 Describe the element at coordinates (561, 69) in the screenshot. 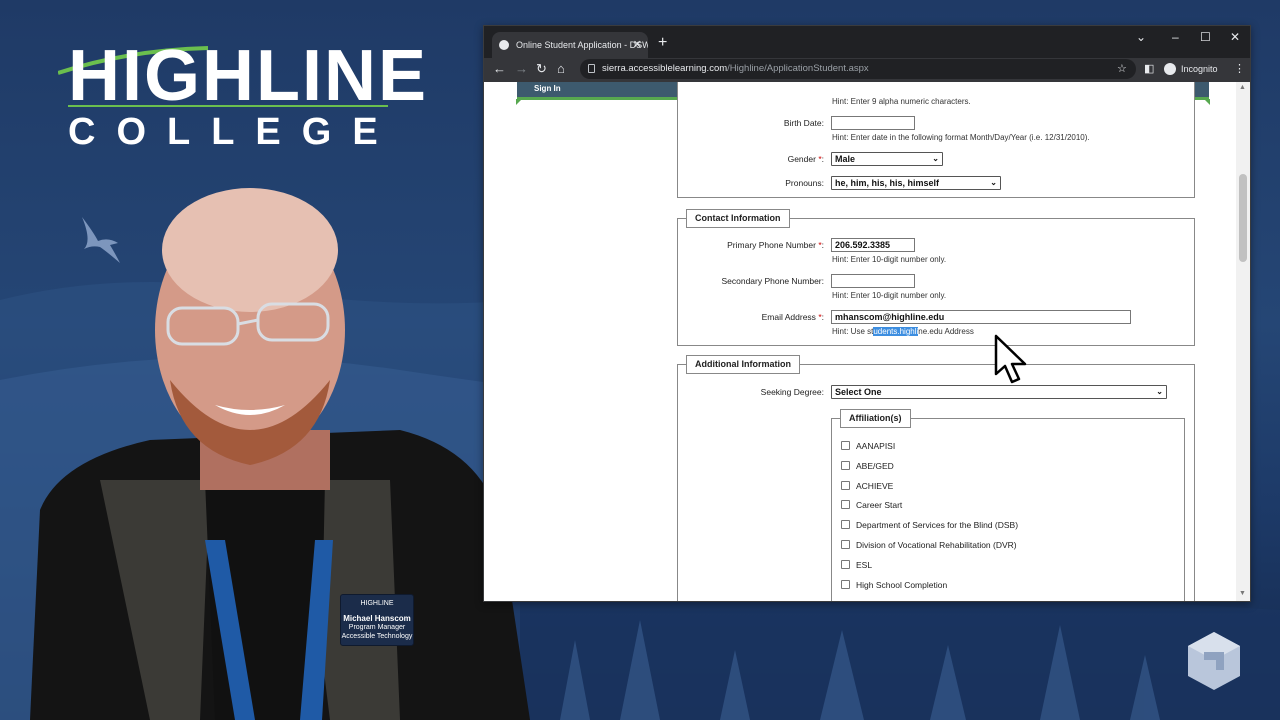

I see `home-icon: ⌂` at that location.